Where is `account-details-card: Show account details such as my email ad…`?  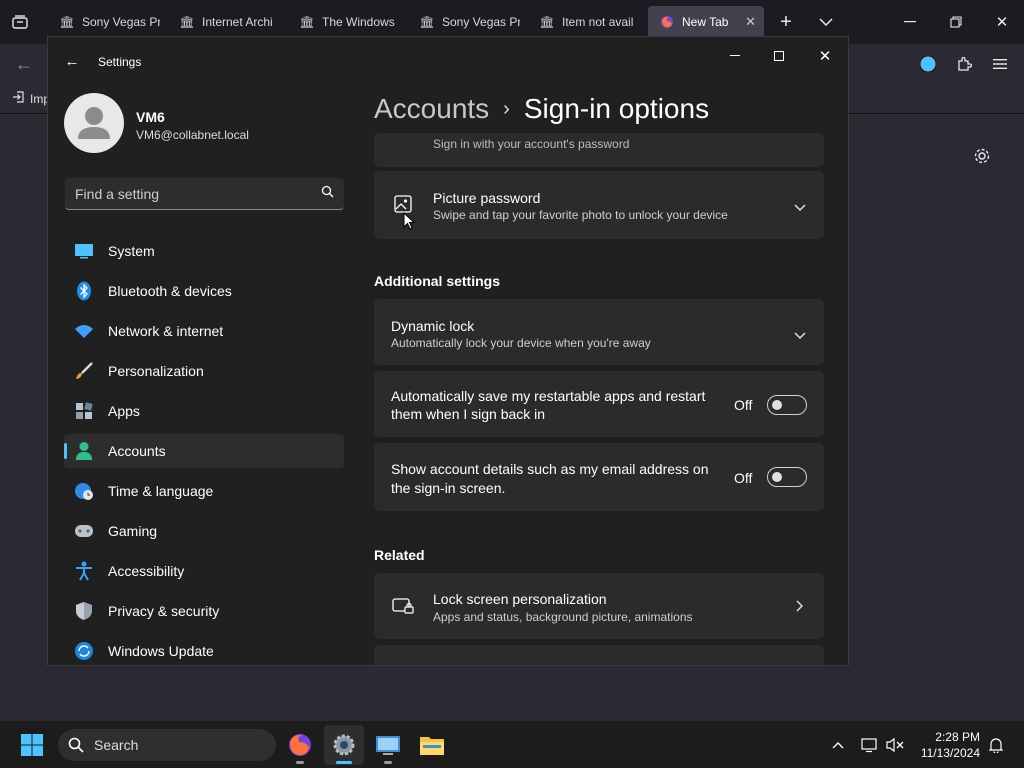 account-details-card: Show account details such as my email ad… is located at coordinates (599, 477).